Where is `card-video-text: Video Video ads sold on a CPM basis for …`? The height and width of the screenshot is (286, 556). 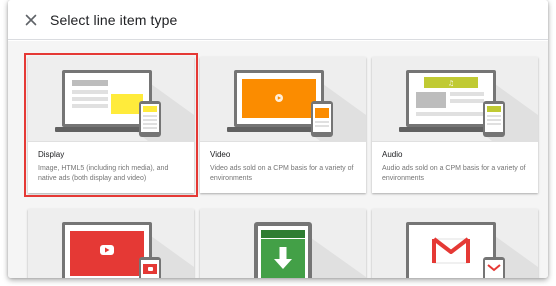
card-video-text: Video Video ads sold on a CPM basis for … is located at coordinates (283, 167).